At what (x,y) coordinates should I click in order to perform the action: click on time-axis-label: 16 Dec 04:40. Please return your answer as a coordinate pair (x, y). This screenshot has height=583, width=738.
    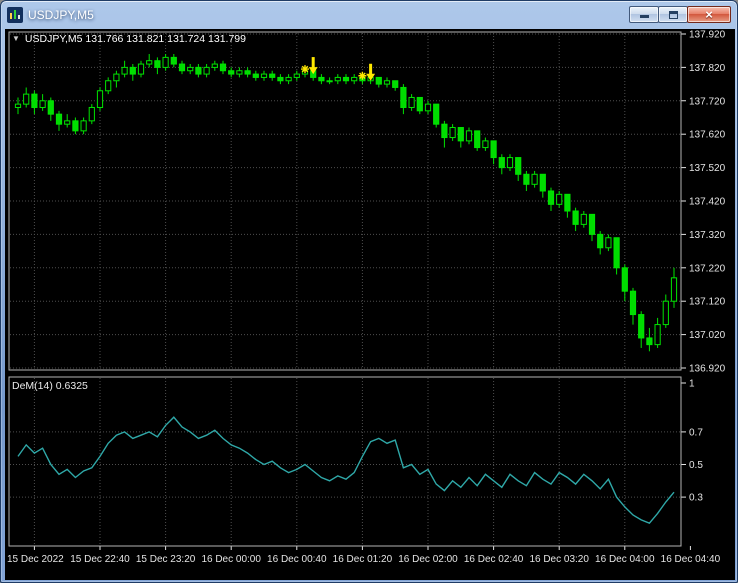
    Looking at the image, I should click on (691, 559).